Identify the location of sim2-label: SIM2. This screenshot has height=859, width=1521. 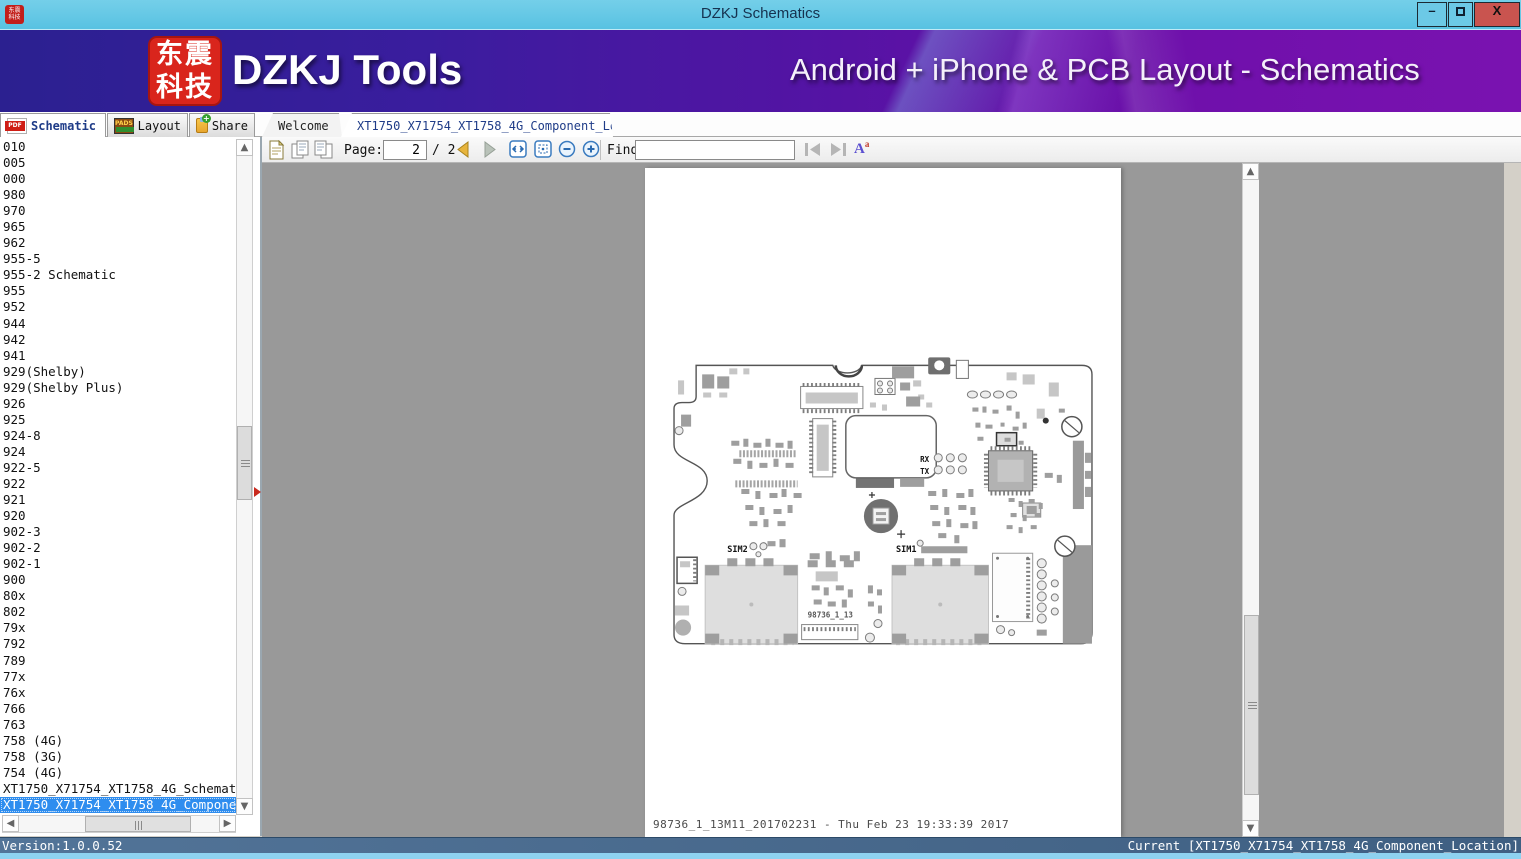
(737, 550).